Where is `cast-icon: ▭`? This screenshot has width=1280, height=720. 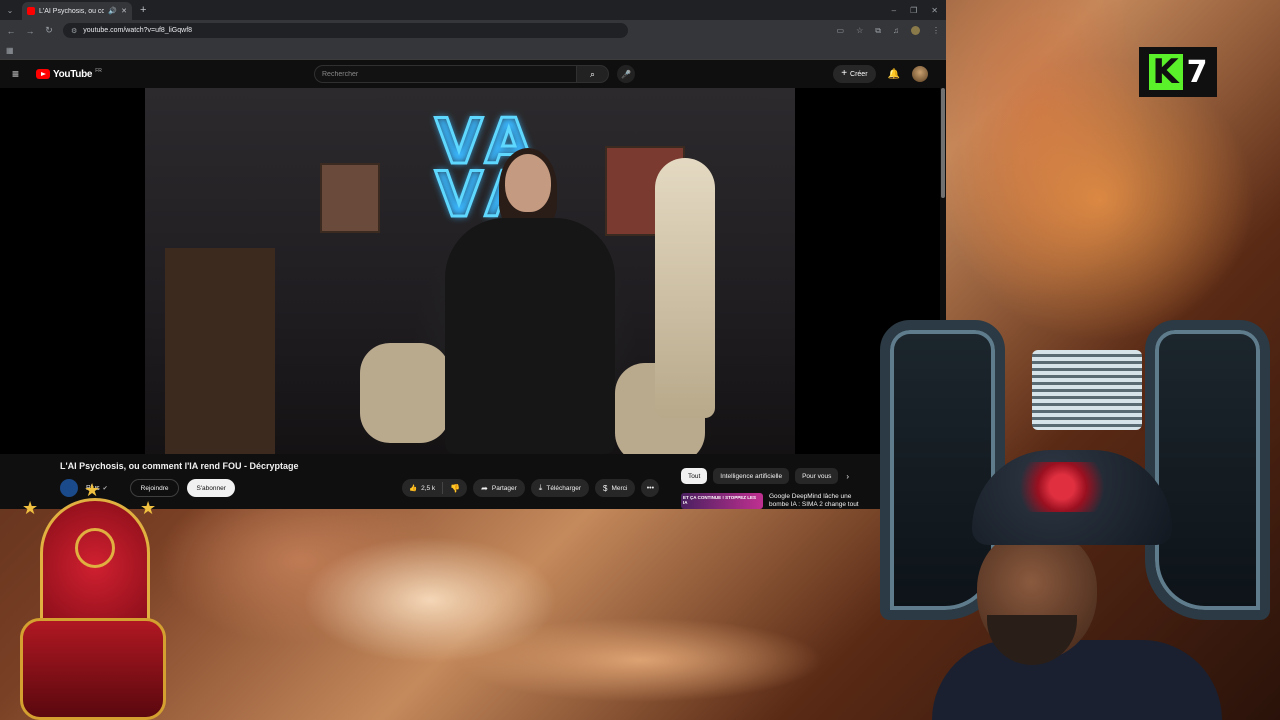
cast-icon: ▭ is located at coordinates (841, 30).